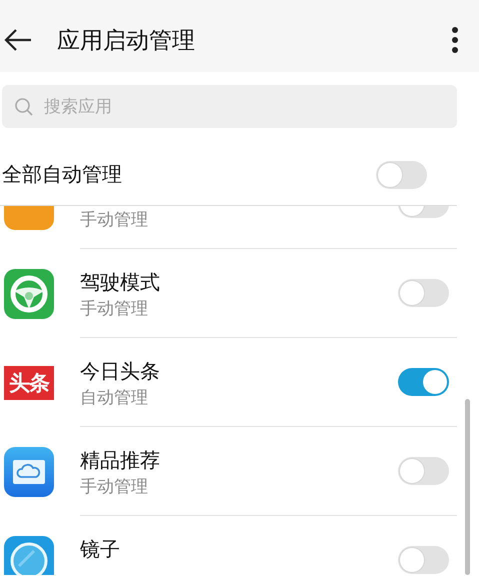 The height and width of the screenshot is (576, 479). Describe the element at coordinates (29, 293) in the screenshot. I see `steering-wheel-icon` at that location.